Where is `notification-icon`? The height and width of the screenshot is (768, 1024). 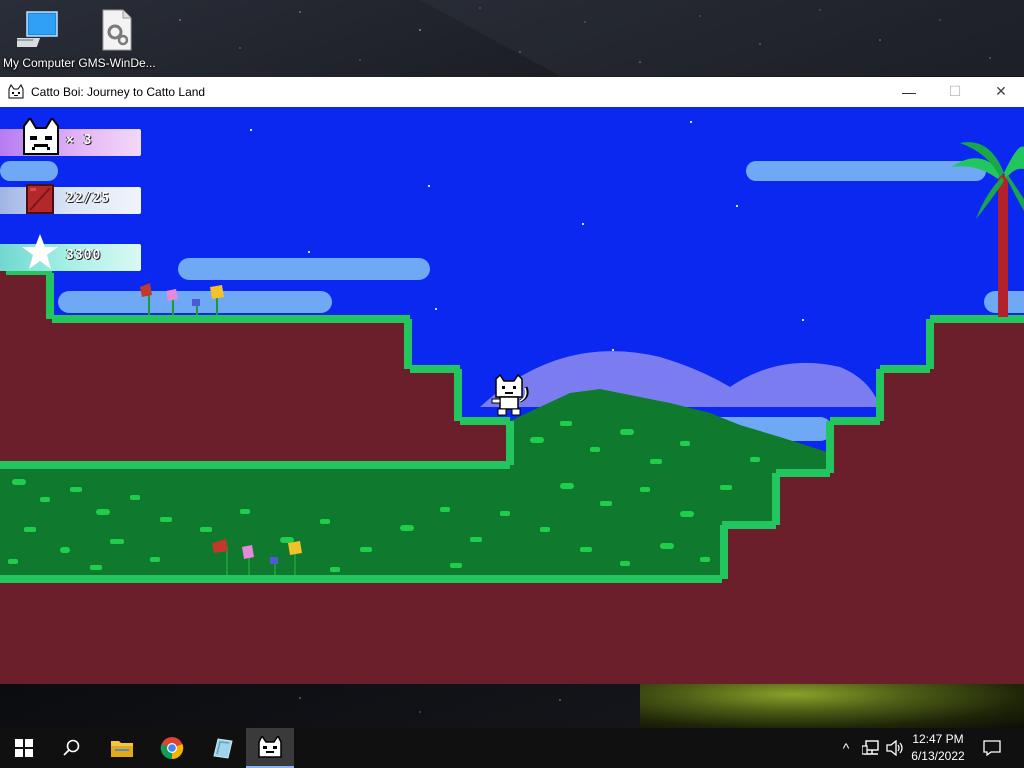 notification-icon is located at coordinates (992, 748).